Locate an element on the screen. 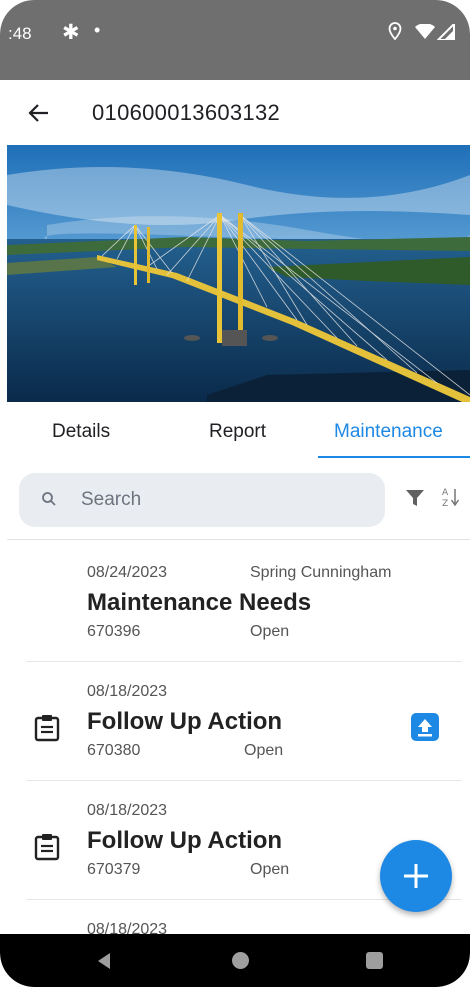 Image resolution: width=470 pixels, height=987 pixels. nav-home-icon is located at coordinates (240, 960).